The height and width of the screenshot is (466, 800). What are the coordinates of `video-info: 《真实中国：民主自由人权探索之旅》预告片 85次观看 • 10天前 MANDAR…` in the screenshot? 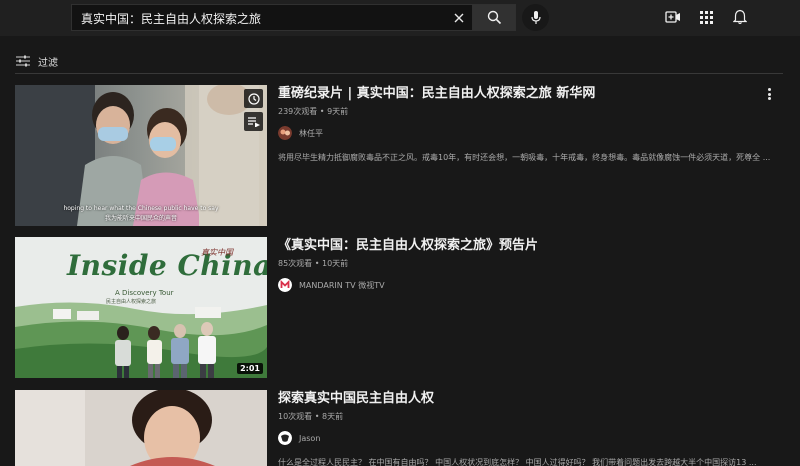 It's located at (528, 264).